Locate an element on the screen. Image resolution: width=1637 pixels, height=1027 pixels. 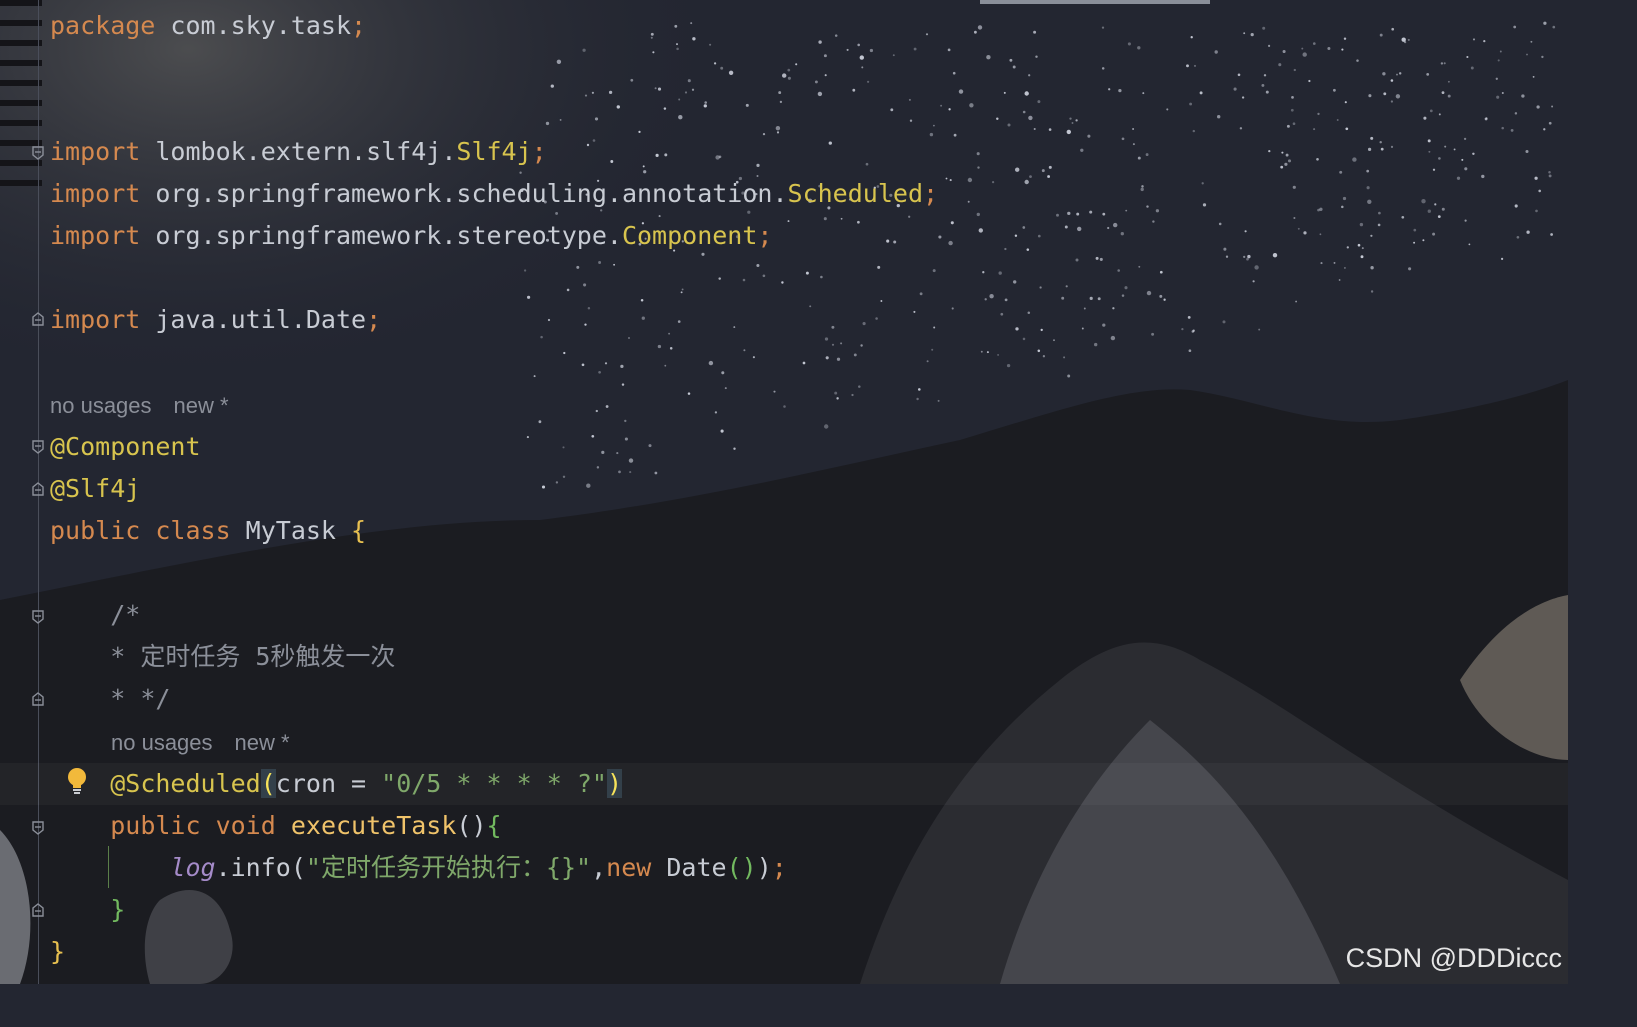
keyword: void is located at coordinates (238, 825).